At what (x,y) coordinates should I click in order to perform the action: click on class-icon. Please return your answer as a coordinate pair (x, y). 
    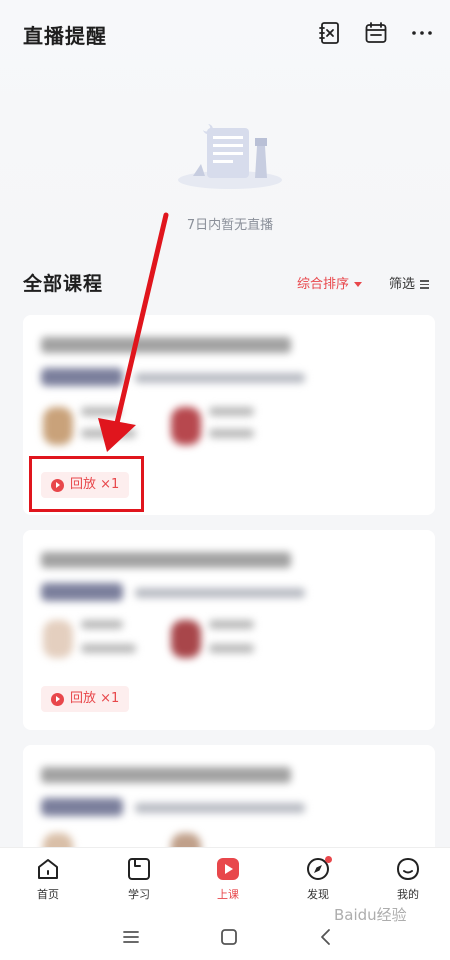
    Looking at the image, I should click on (228, 869).